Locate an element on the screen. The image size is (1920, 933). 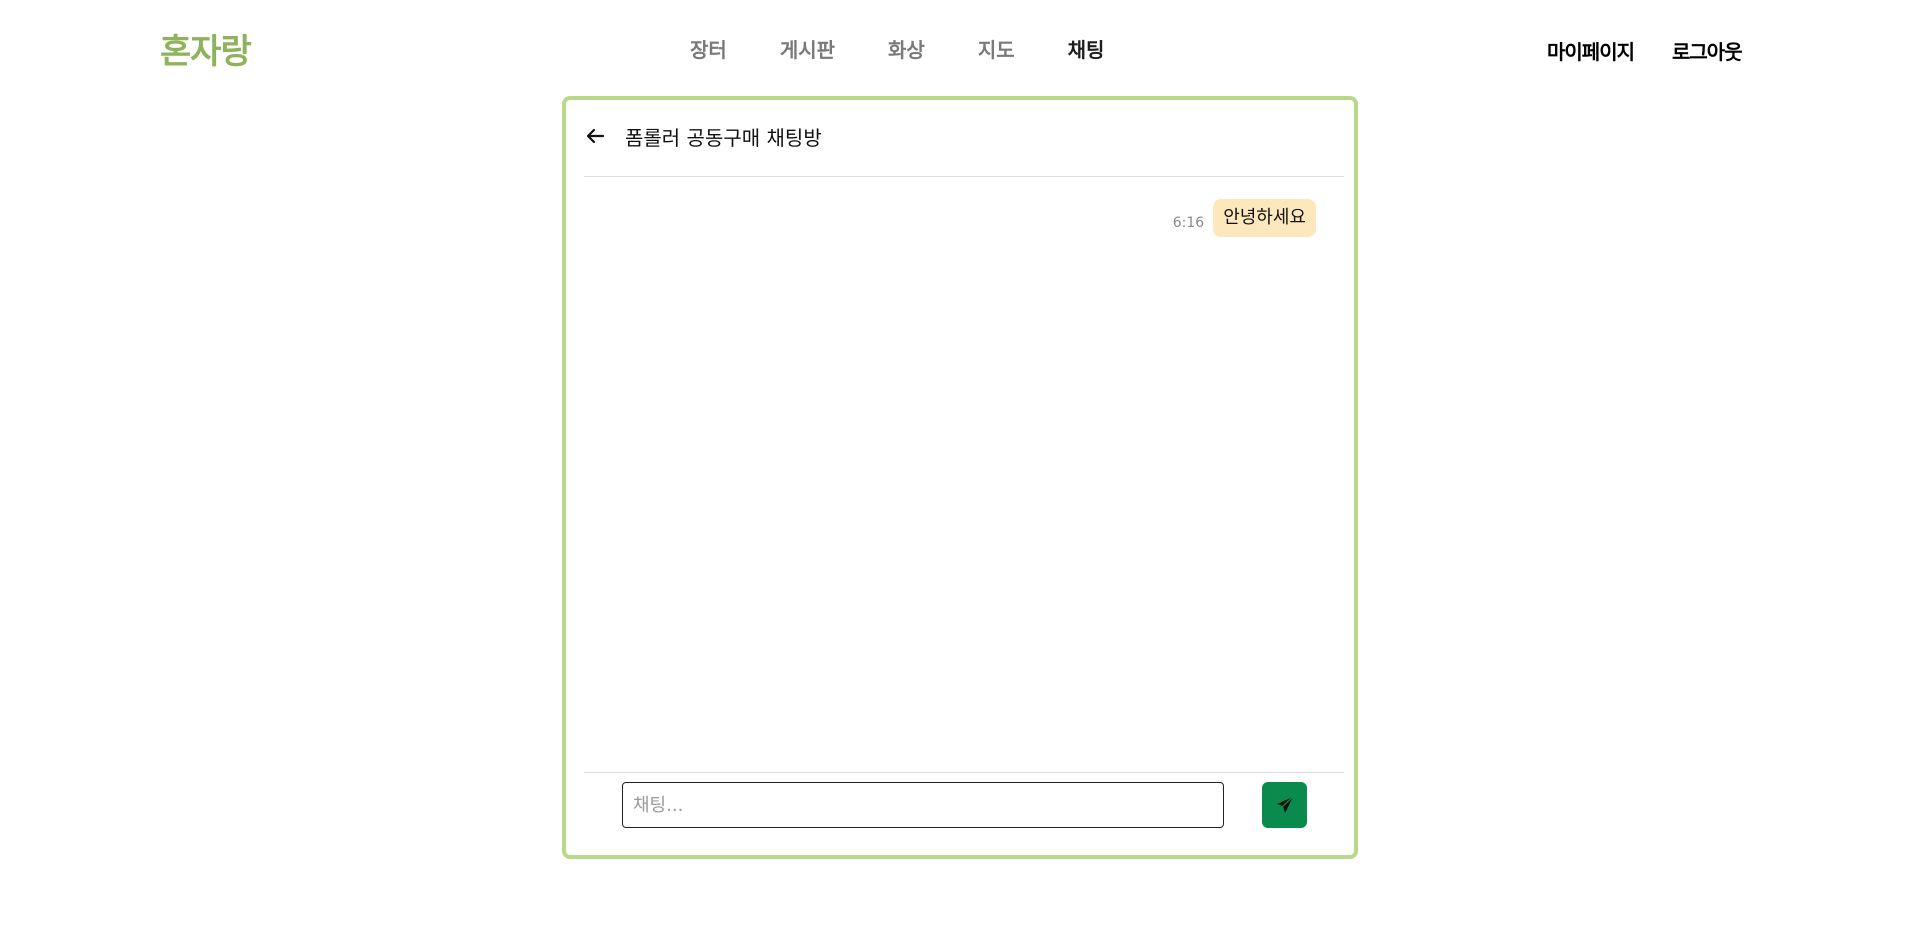
nav-item-market: 장터 is located at coordinates (708, 48).